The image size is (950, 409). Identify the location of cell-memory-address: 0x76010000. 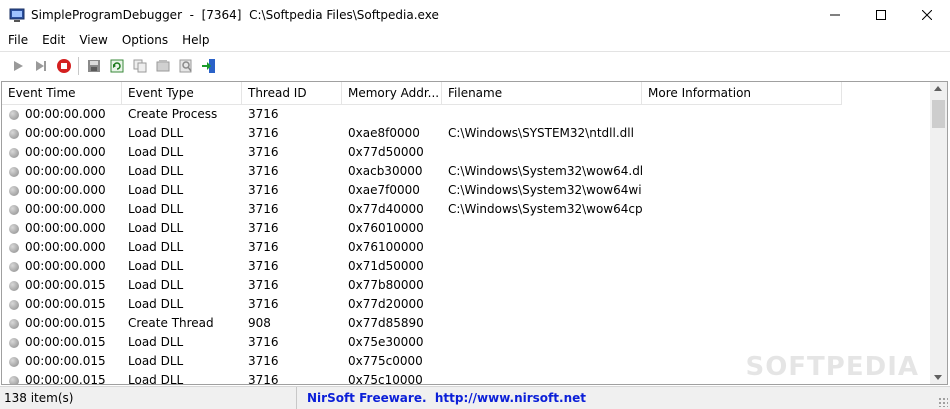
(386, 228).